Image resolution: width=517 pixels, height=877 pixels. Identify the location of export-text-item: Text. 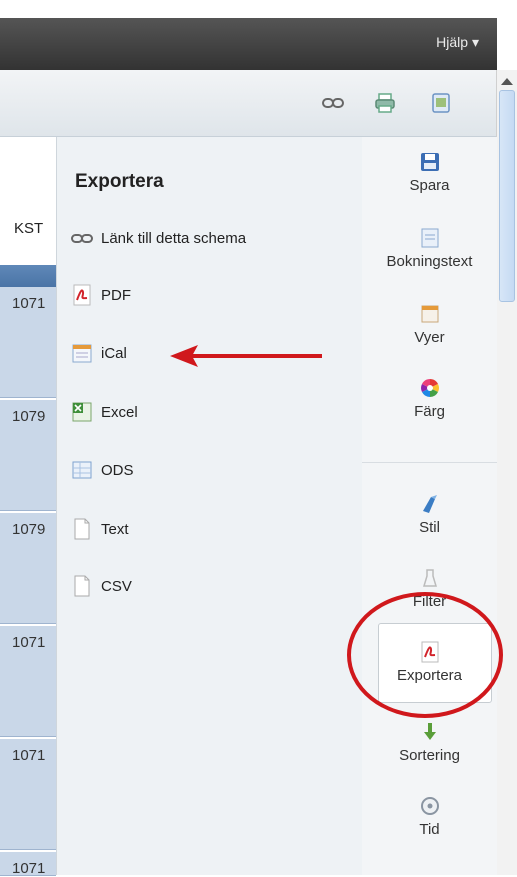
(100, 529).